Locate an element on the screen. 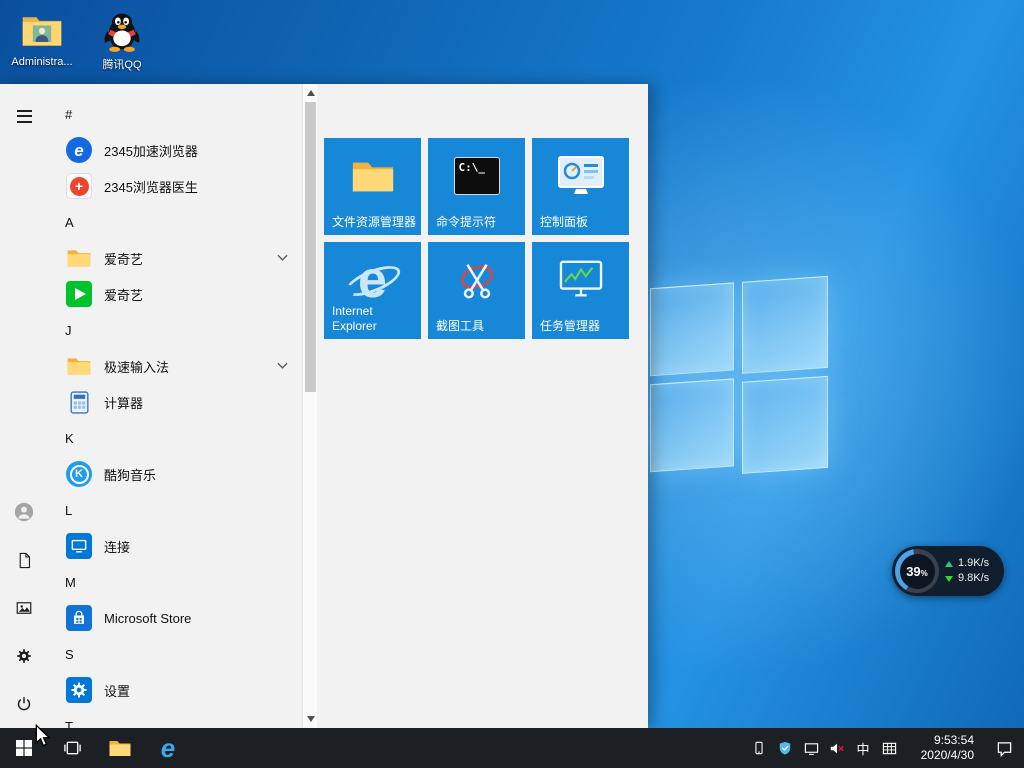 Image resolution: width=1024 pixels, height=768 pixels. app-item-2345-doctor: + 2345浏览器医生 is located at coordinates (174, 186).